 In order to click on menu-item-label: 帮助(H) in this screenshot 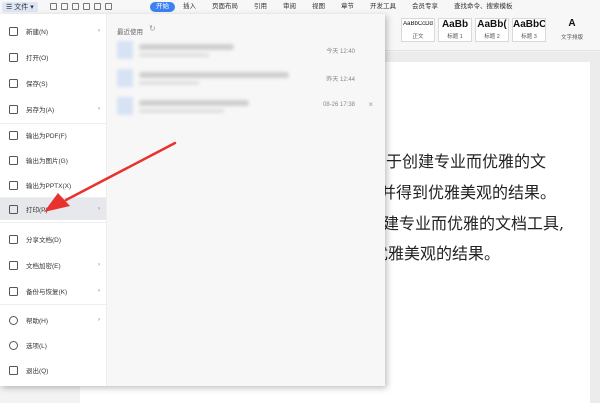, I will do `click(37, 321)`.